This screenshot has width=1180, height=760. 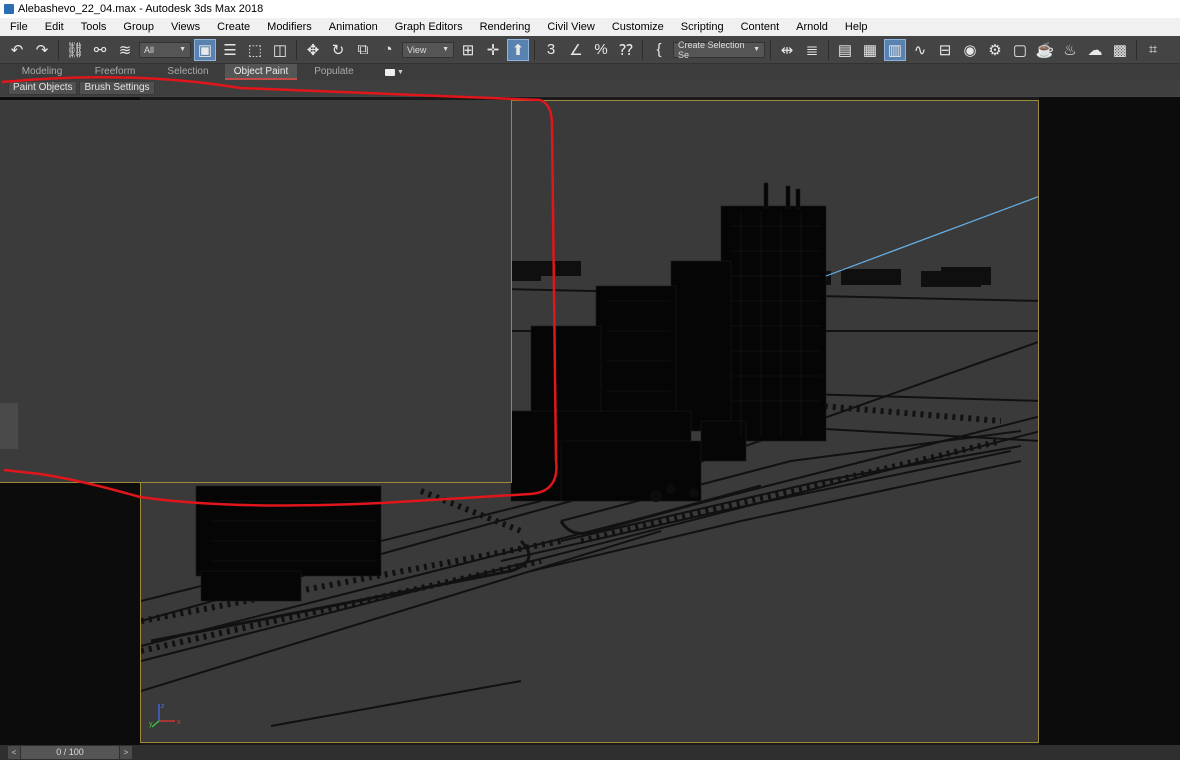 What do you see at coordinates (626, 50) in the screenshot?
I see `spinner-snap-icon: ⁇` at bounding box center [626, 50].